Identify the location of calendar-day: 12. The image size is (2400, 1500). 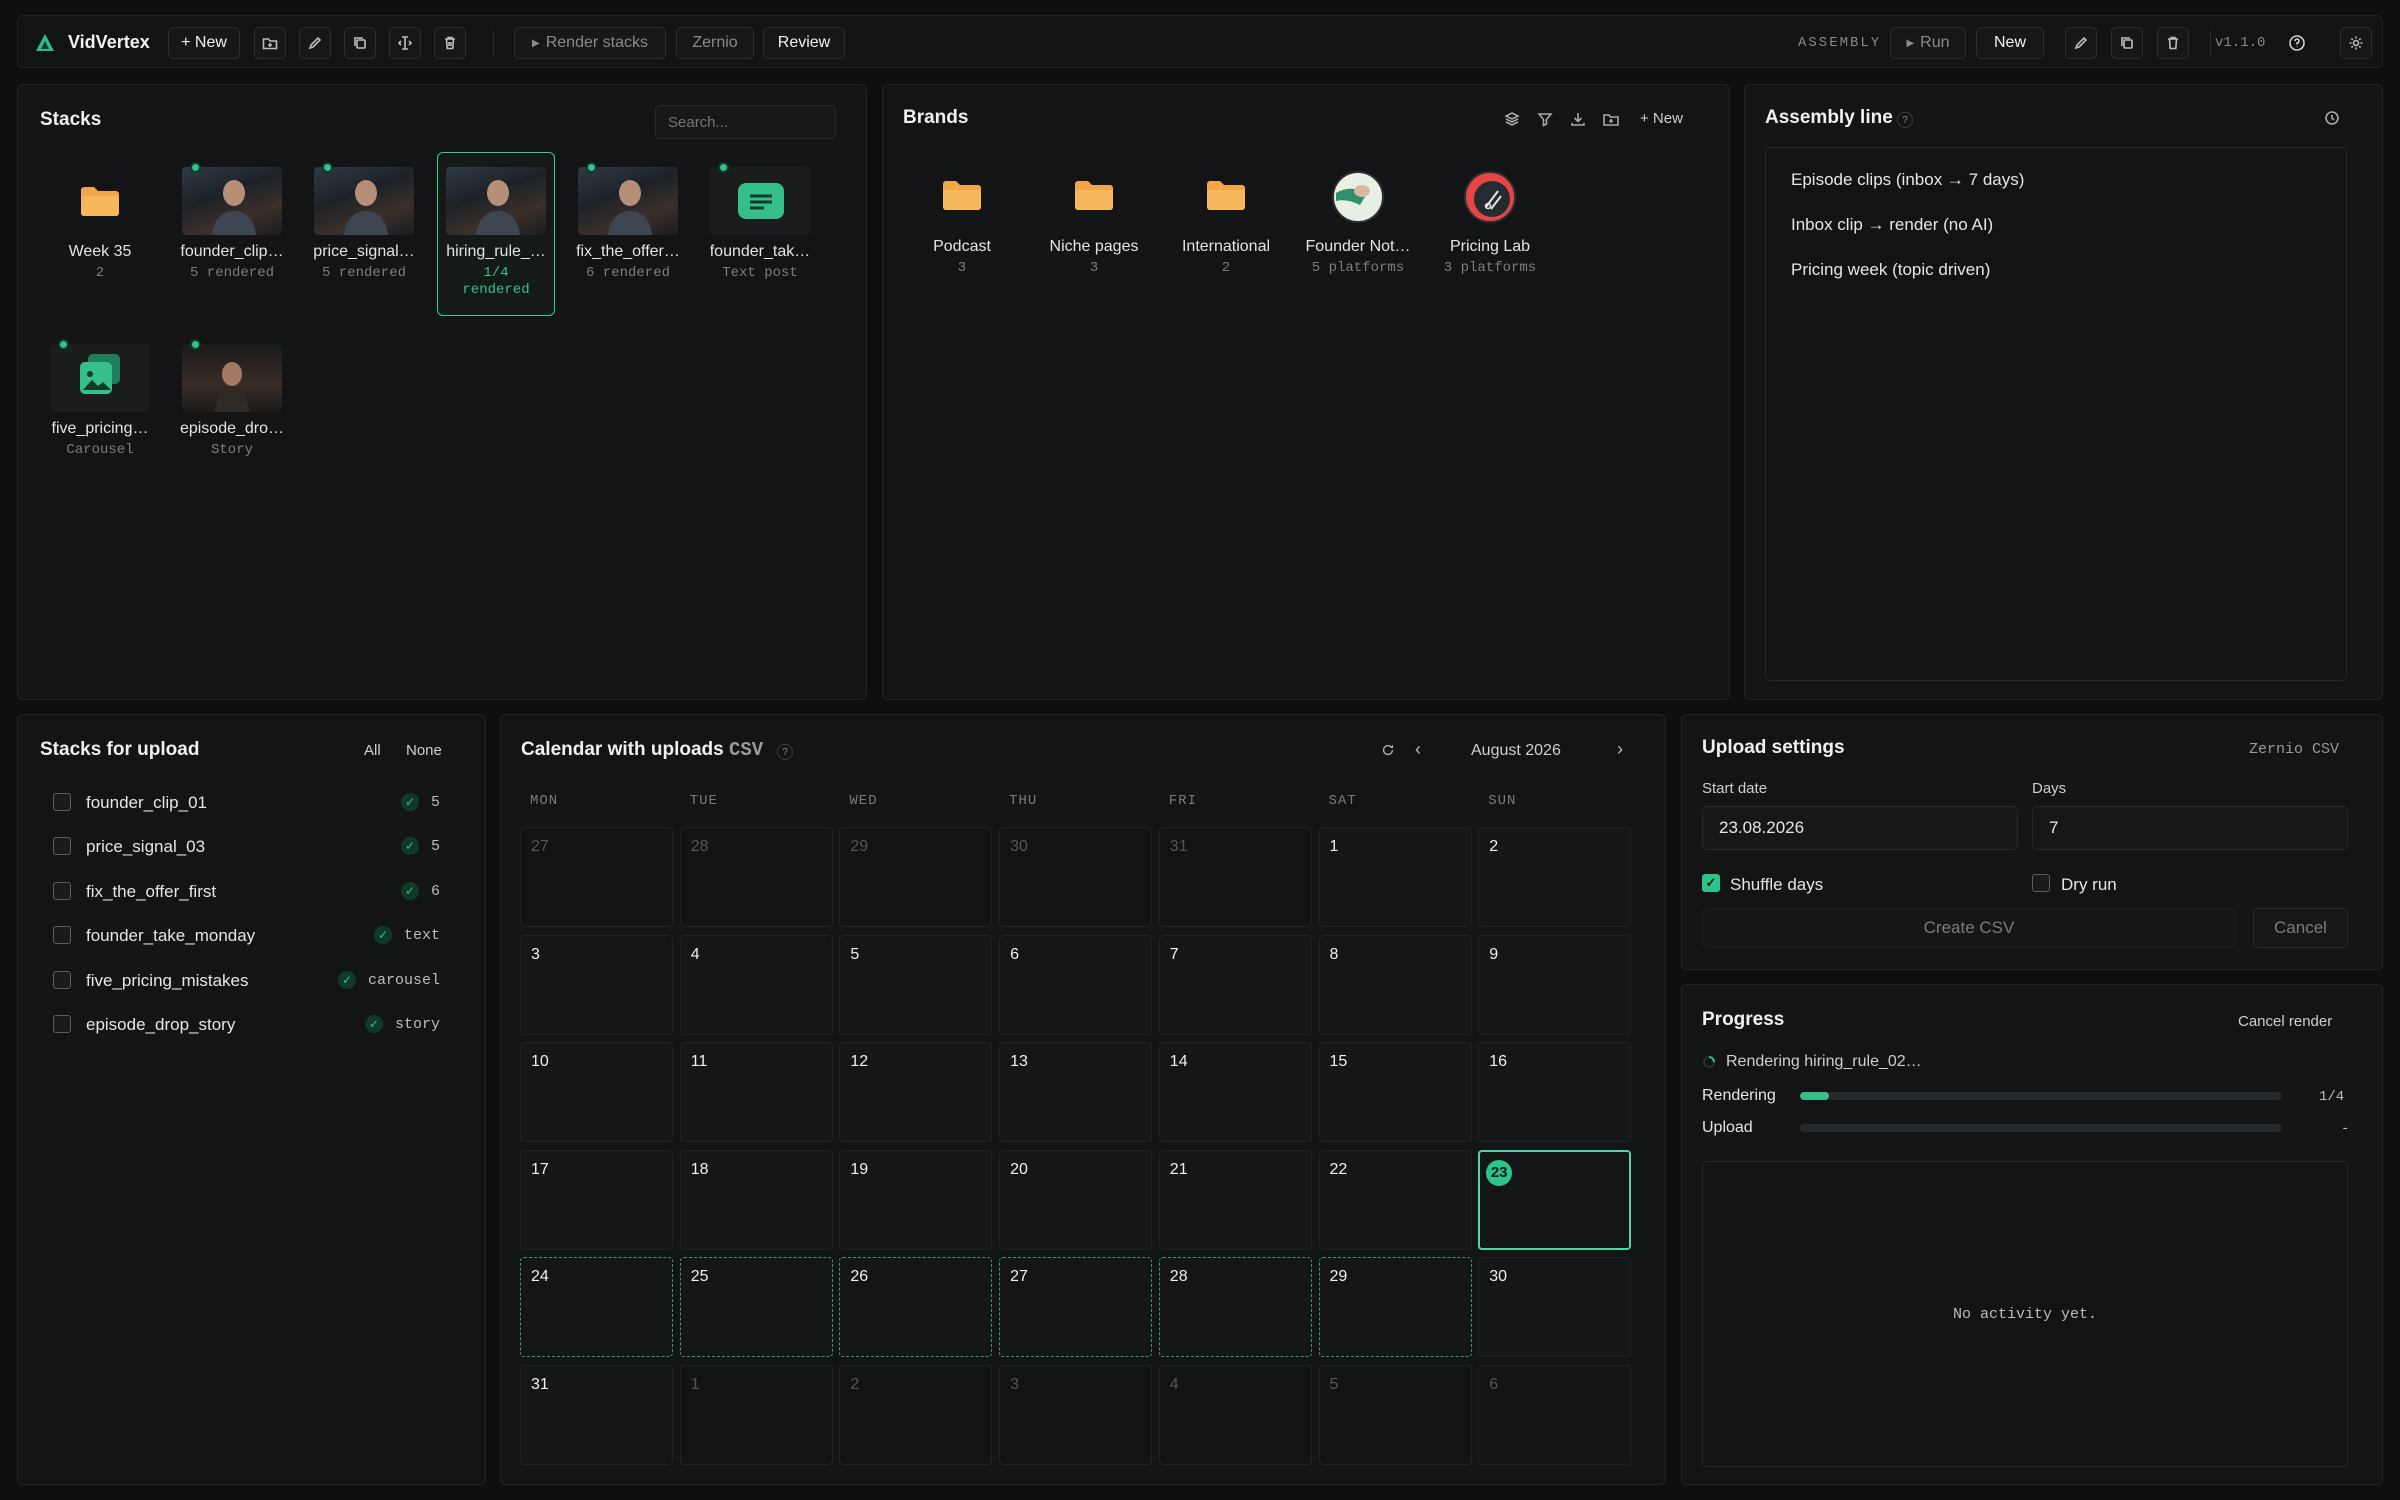
(916, 1092).